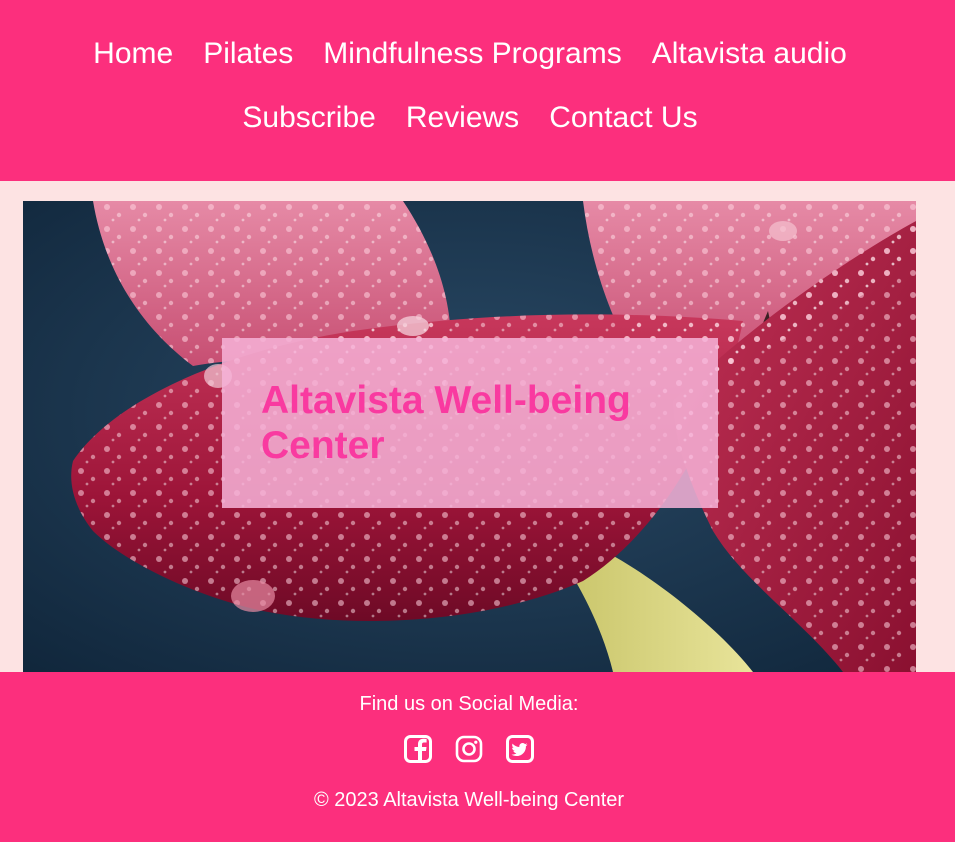 This screenshot has width=955, height=842. What do you see at coordinates (248, 54) in the screenshot?
I see `nav-link-pilates: Pilates` at bounding box center [248, 54].